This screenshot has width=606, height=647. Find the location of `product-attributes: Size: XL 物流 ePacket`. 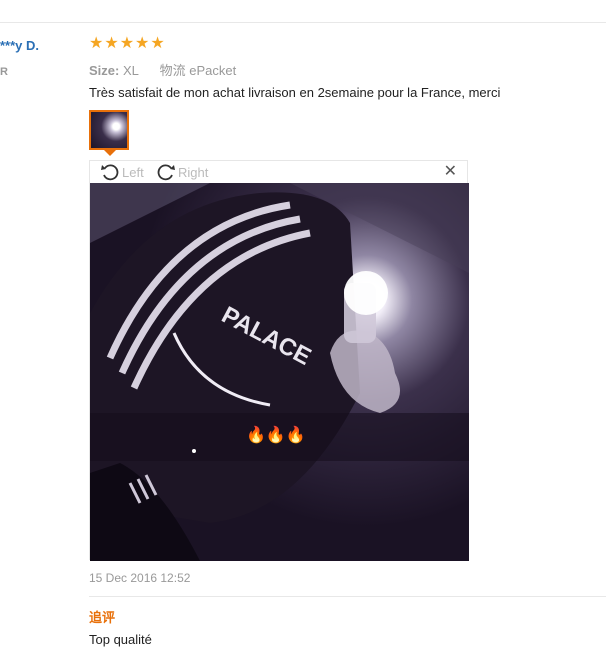

product-attributes: Size: XL 物流 ePacket is located at coordinates (162, 69).